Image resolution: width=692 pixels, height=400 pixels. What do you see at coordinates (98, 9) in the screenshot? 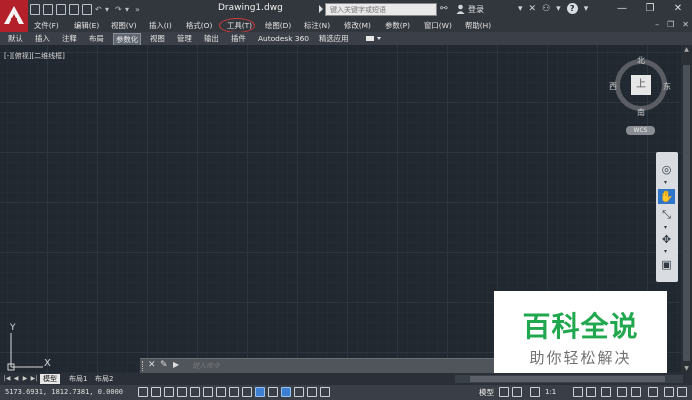
I see `undo-icon: ↶` at bounding box center [98, 9].